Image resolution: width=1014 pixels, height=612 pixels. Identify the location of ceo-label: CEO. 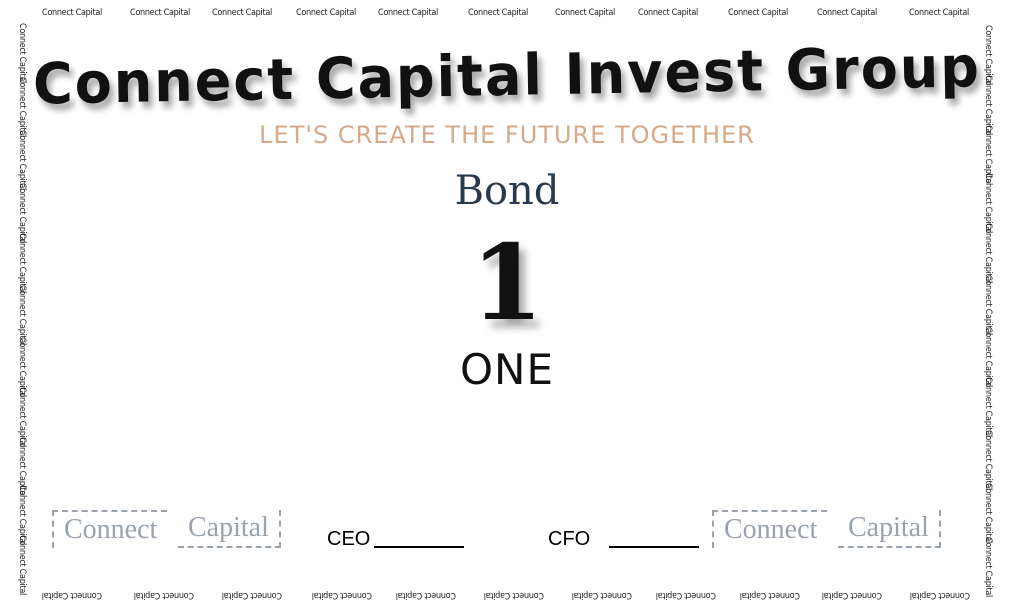
(349, 539).